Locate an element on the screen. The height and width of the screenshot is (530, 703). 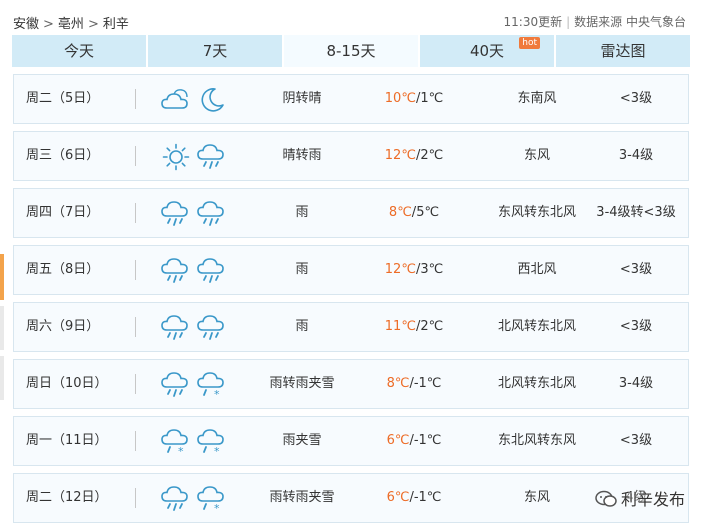
temperature: 10℃/1℃ is located at coordinates (414, 99).